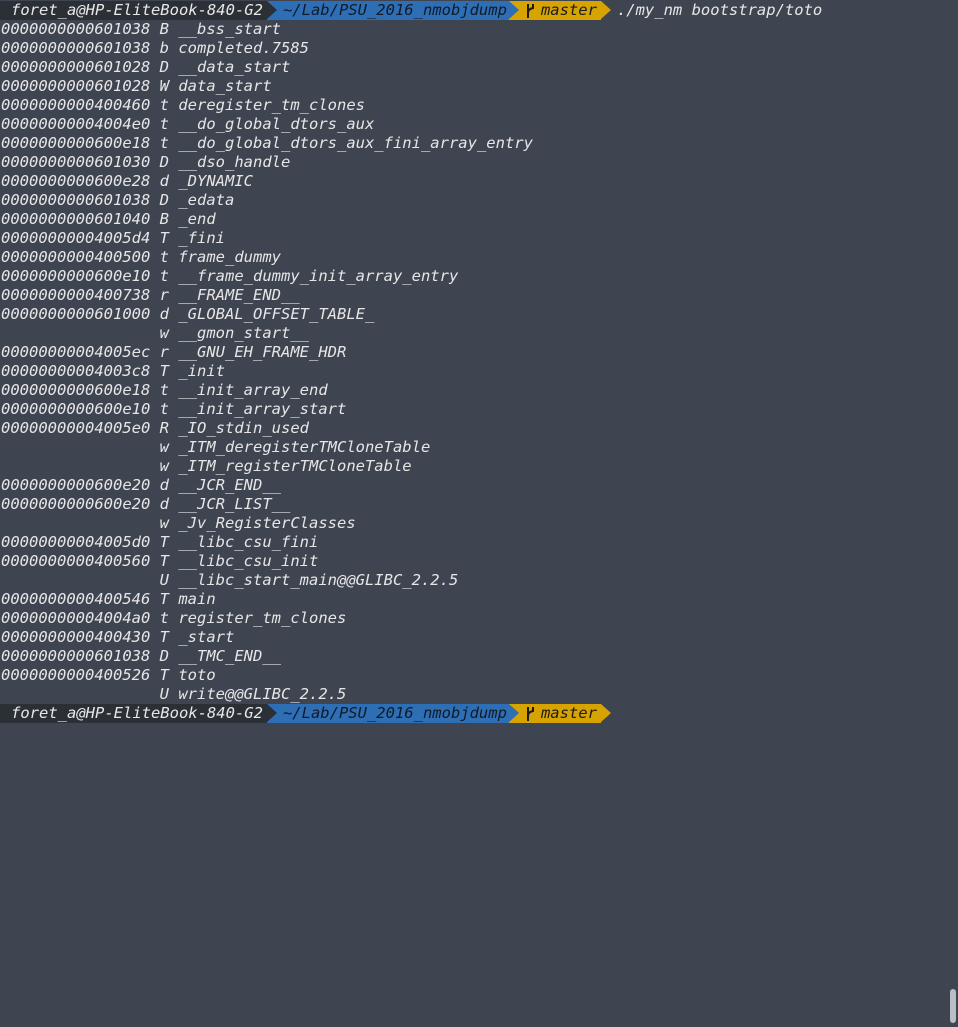 The height and width of the screenshot is (1027, 958). Describe the element at coordinates (127, 181) in the screenshot. I see `output-line: 0000000000600e28 d _DYNAMIC` at that location.